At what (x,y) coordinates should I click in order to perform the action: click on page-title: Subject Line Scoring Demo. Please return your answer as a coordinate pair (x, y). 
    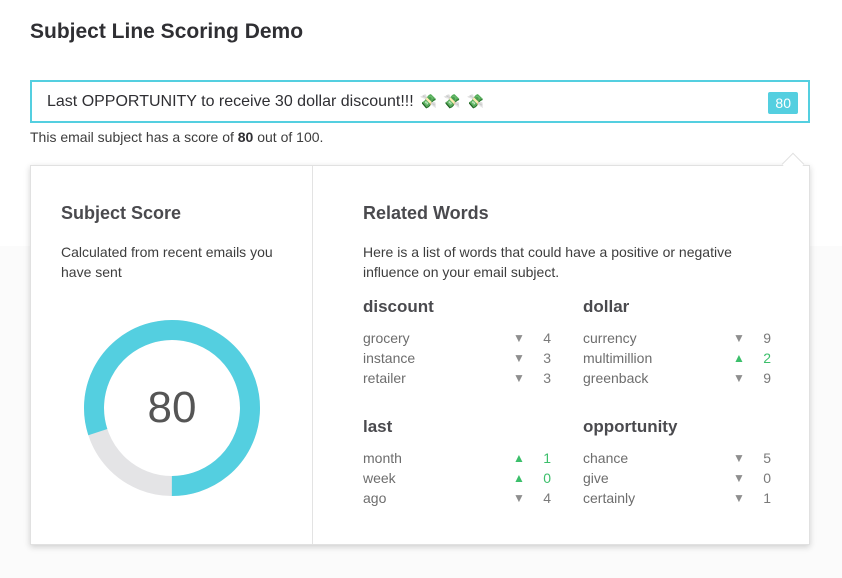
    Looking at the image, I should click on (167, 31).